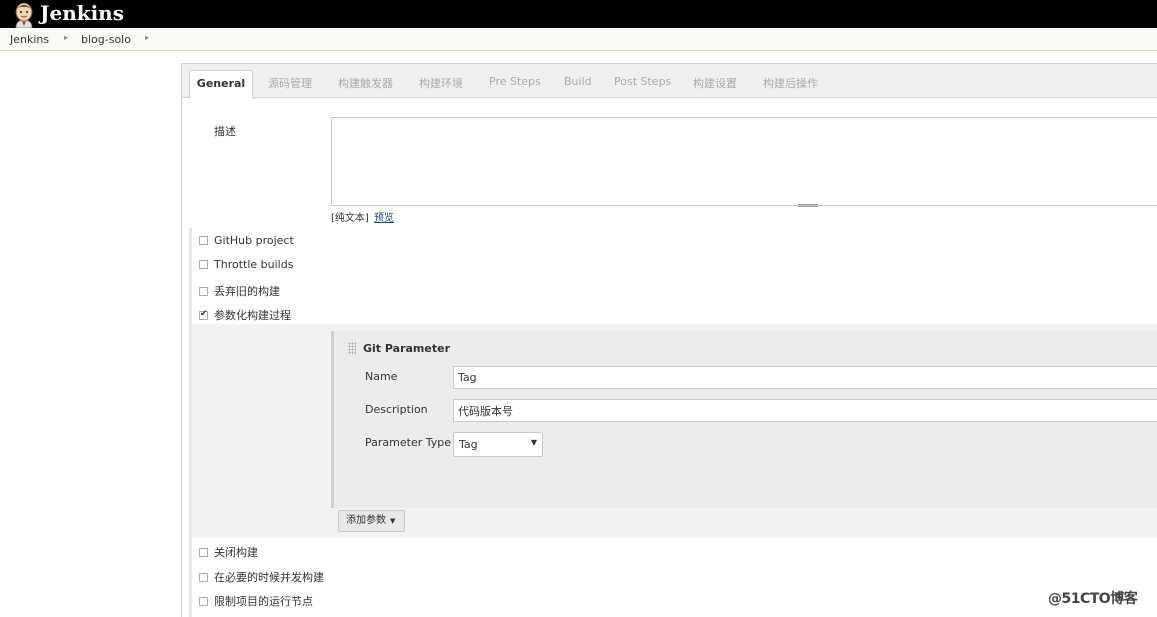 Image resolution: width=1157 pixels, height=617 pixels. Describe the element at coordinates (252, 315) in the screenshot. I see `option-label: 参数化构建过程` at that location.